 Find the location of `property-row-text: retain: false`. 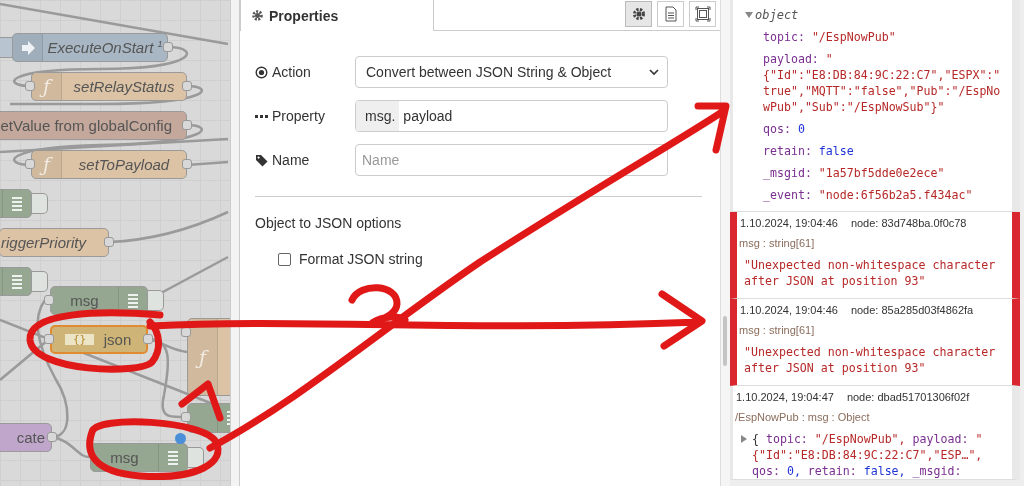

property-row-text: retain: false is located at coordinates (808, 151).